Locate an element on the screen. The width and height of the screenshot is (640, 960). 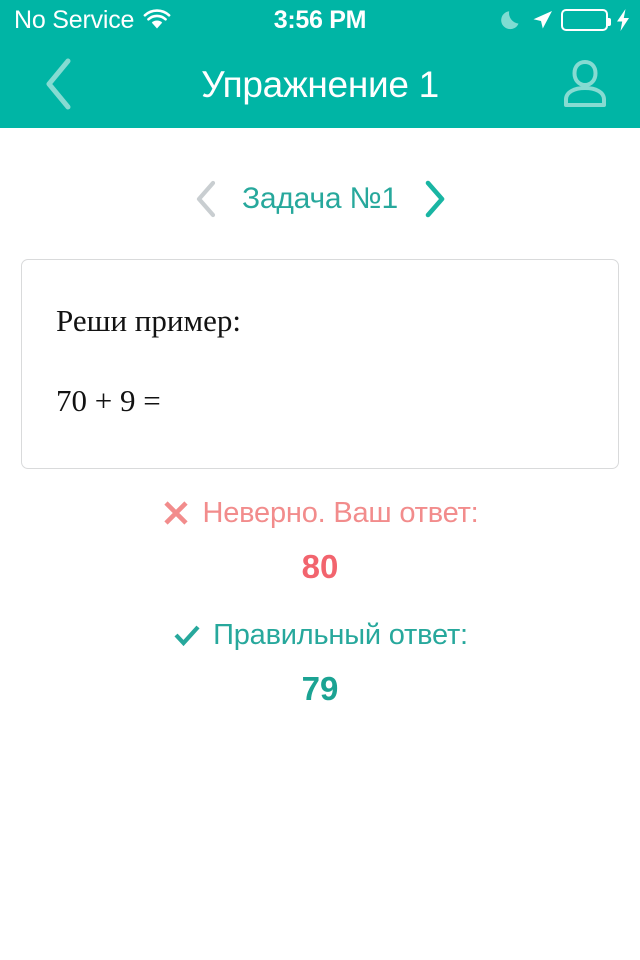
user-icon is located at coordinates (585, 84).